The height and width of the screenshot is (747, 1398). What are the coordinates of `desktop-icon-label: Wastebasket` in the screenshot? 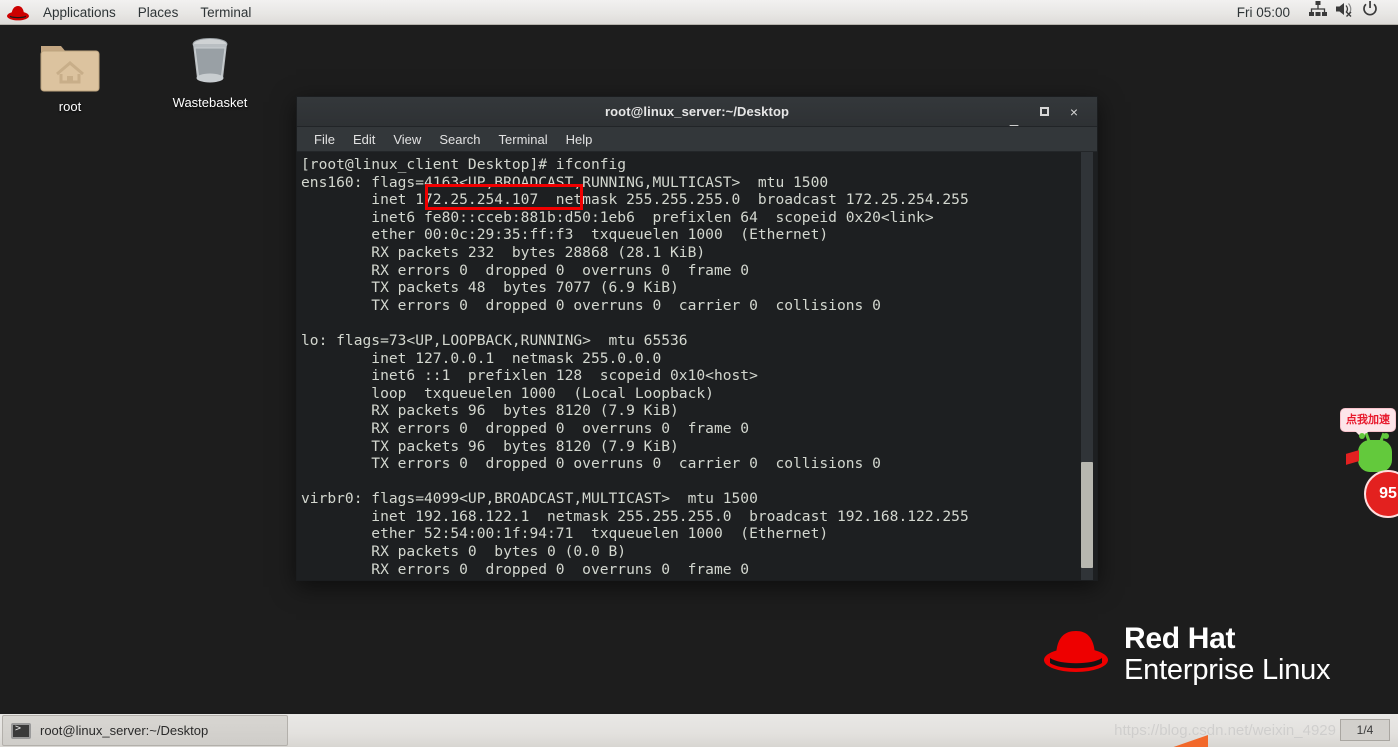 It's located at (210, 102).